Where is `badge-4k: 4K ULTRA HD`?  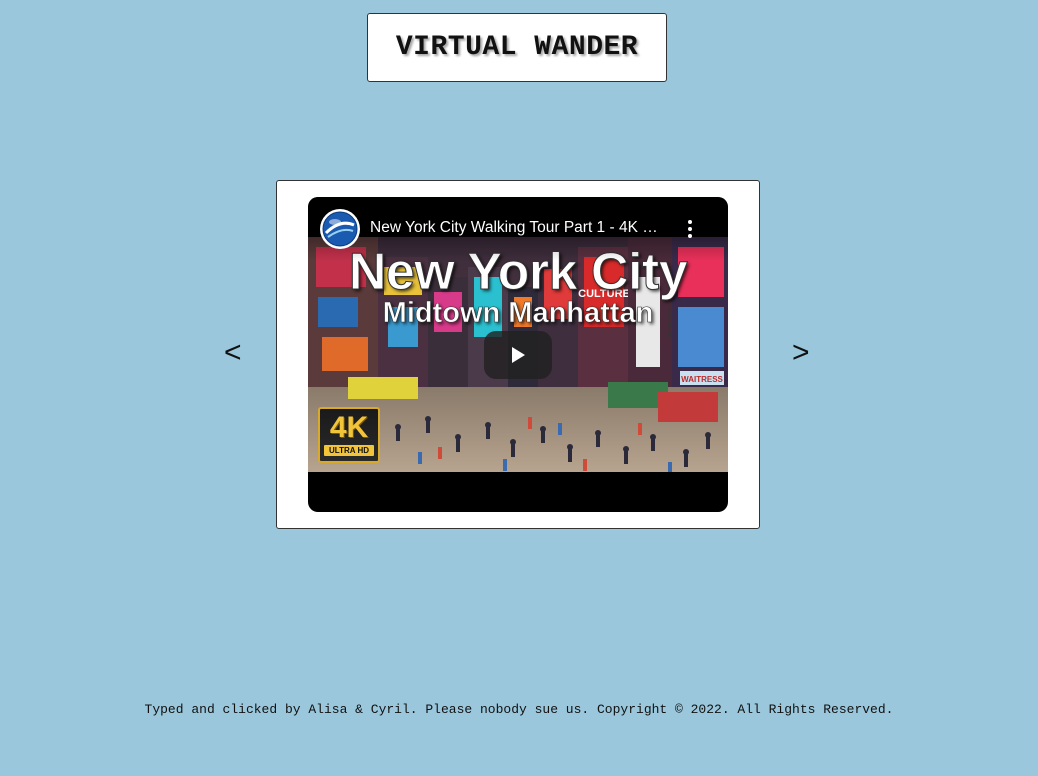
badge-4k: 4K ULTRA HD is located at coordinates (349, 435).